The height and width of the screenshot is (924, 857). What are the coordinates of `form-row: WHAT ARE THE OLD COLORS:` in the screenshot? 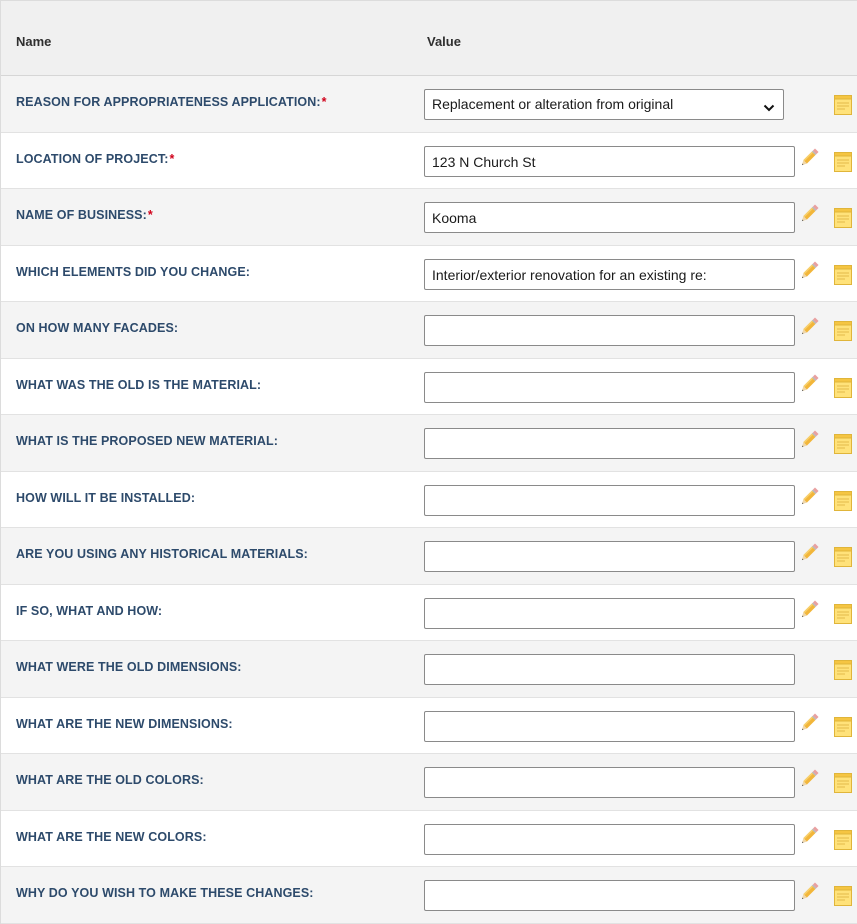 It's located at (429, 782).